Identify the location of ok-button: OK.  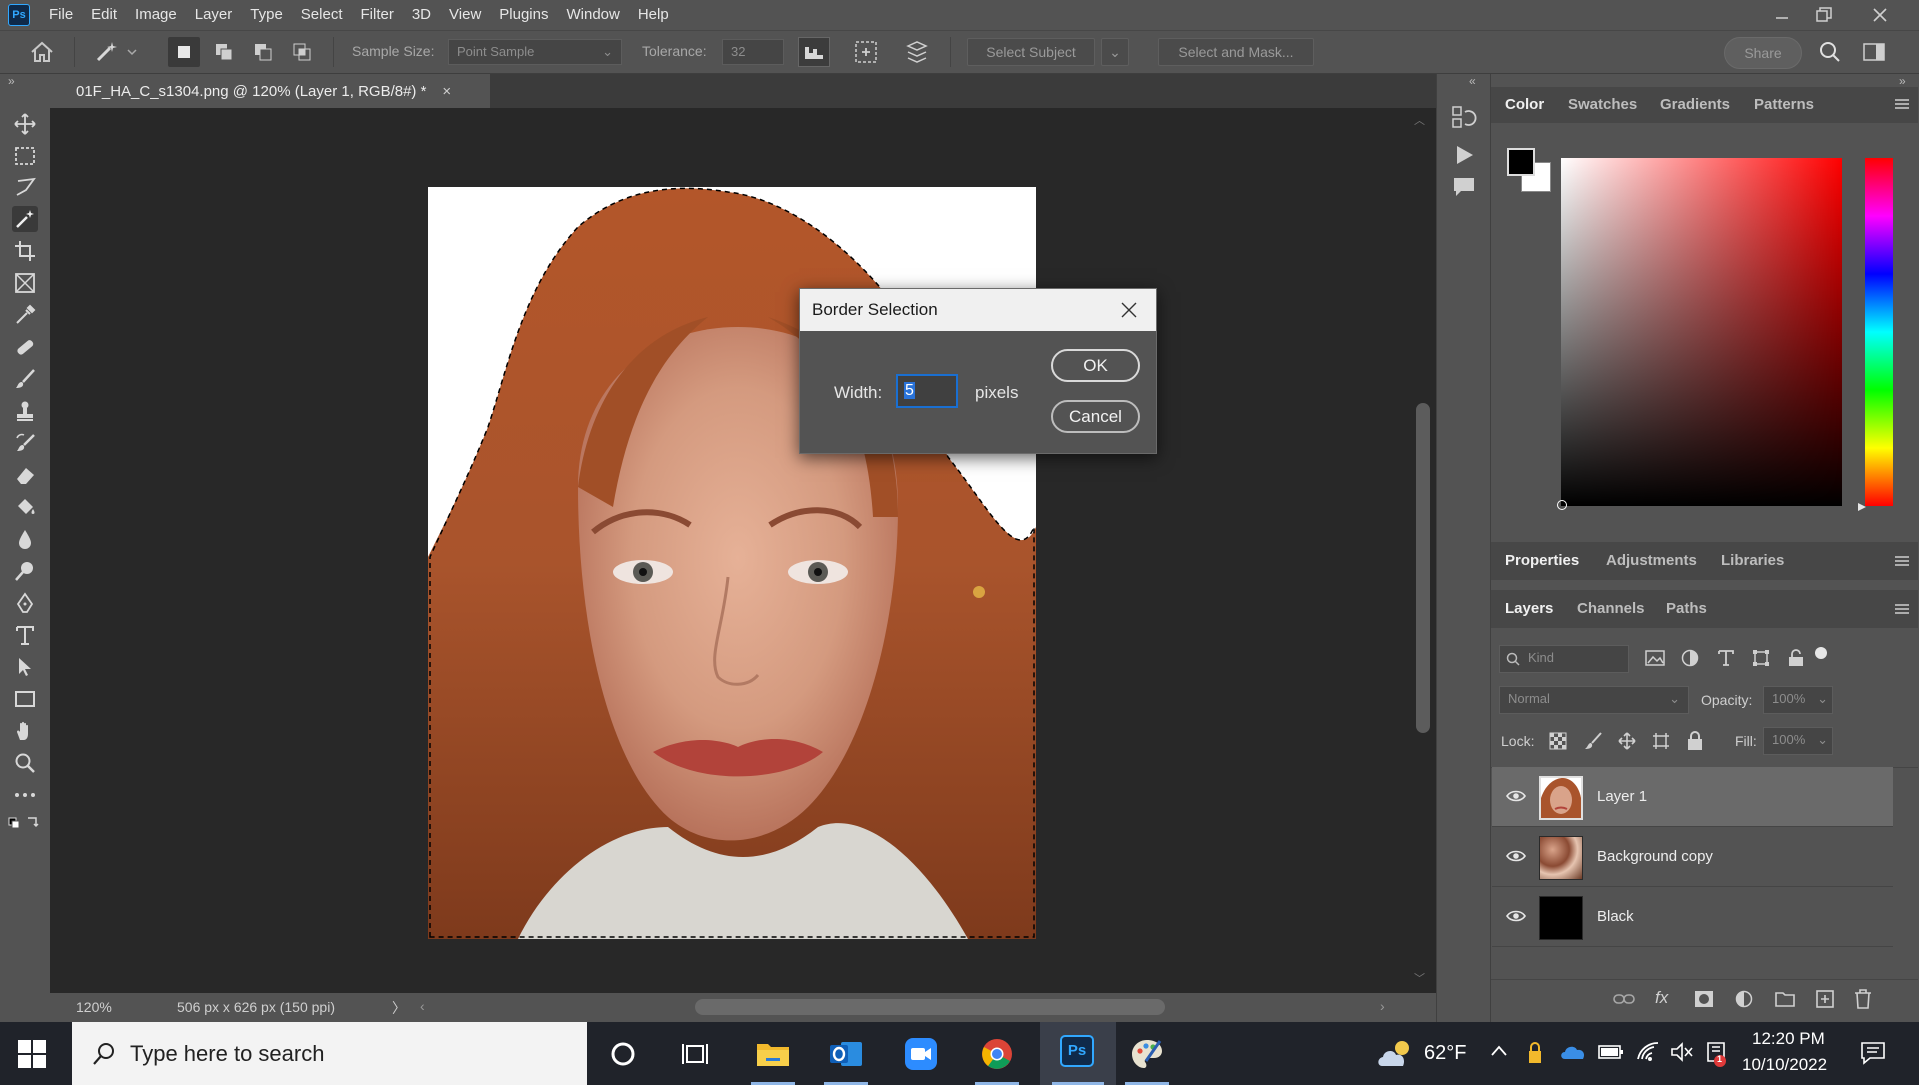
(1095, 365).